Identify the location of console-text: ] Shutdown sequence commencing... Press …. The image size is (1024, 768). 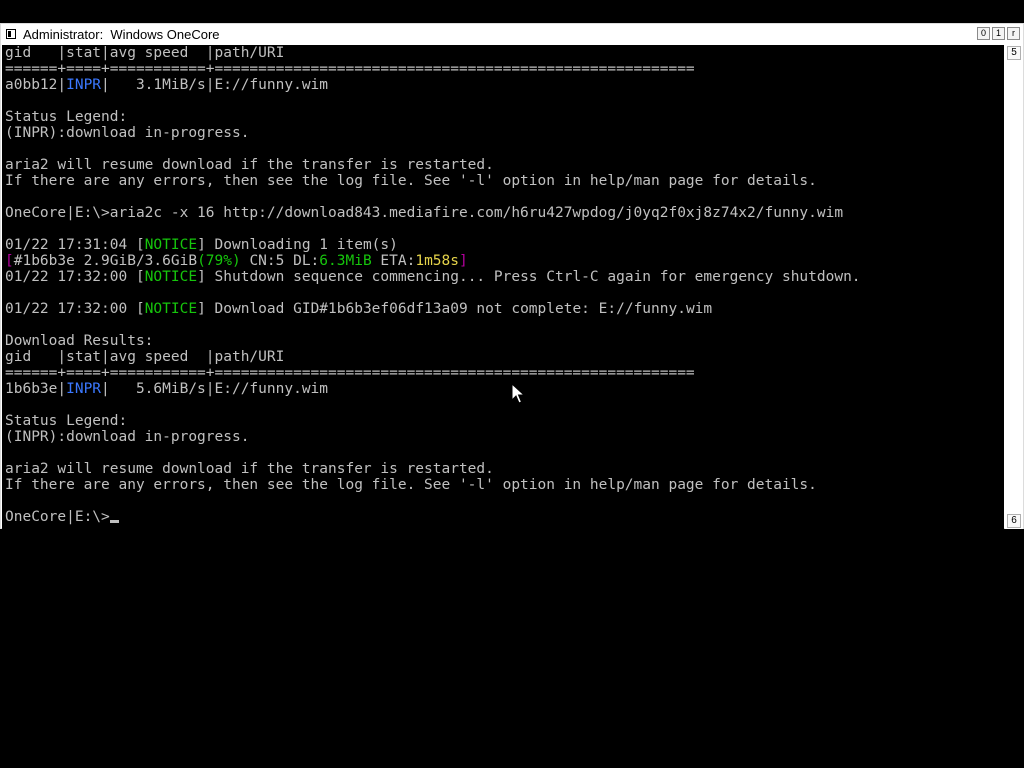
(529, 277).